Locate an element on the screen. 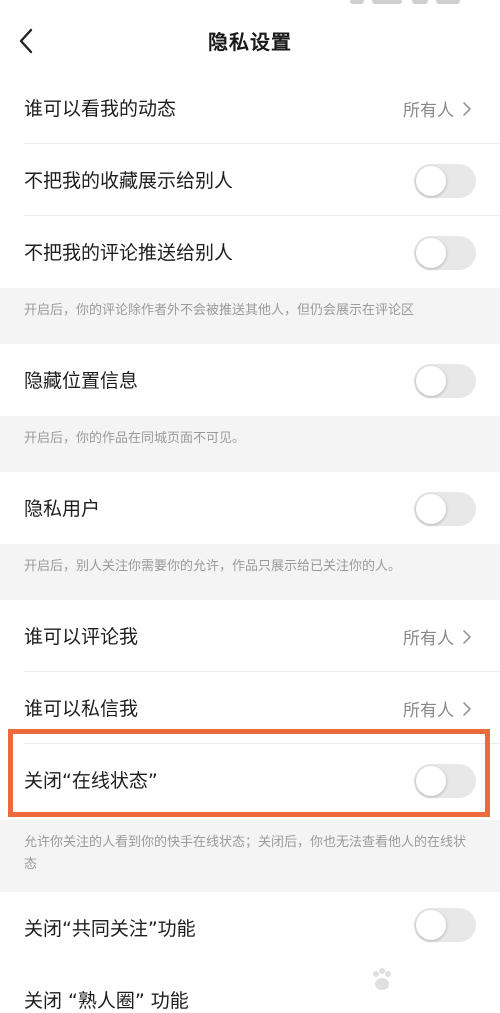  who-can-comment-value: 所有人 is located at coordinates (437, 636).